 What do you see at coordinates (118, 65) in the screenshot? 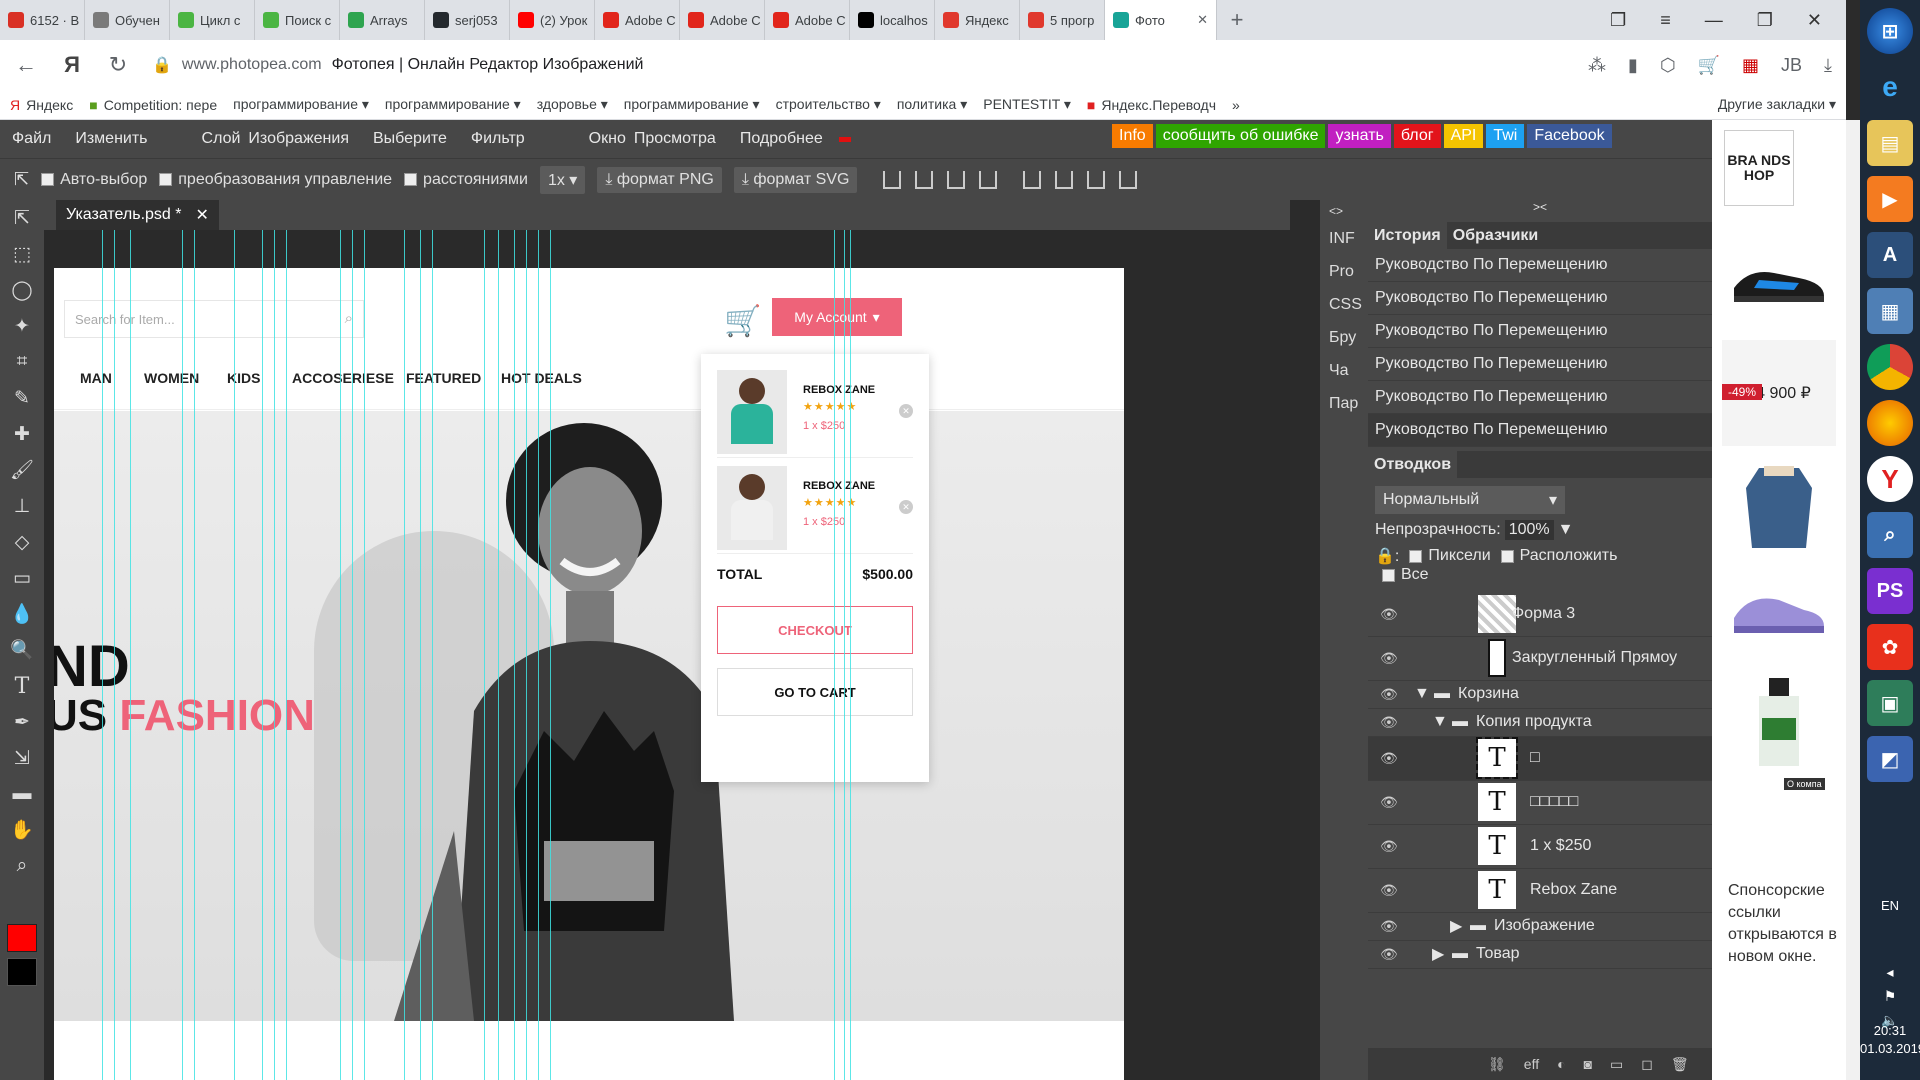
I see `reload-icon: ↻` at bounding box center [118, 65].